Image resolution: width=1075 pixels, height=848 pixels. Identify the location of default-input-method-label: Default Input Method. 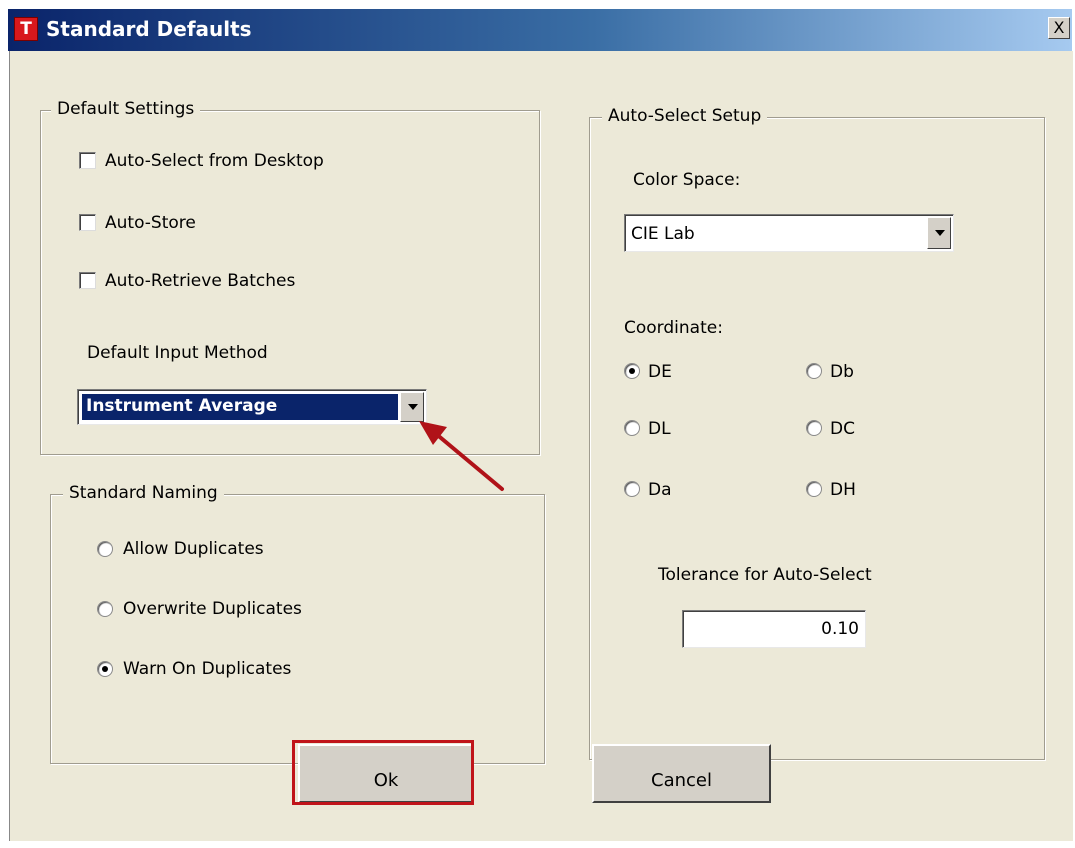
(177, 353).